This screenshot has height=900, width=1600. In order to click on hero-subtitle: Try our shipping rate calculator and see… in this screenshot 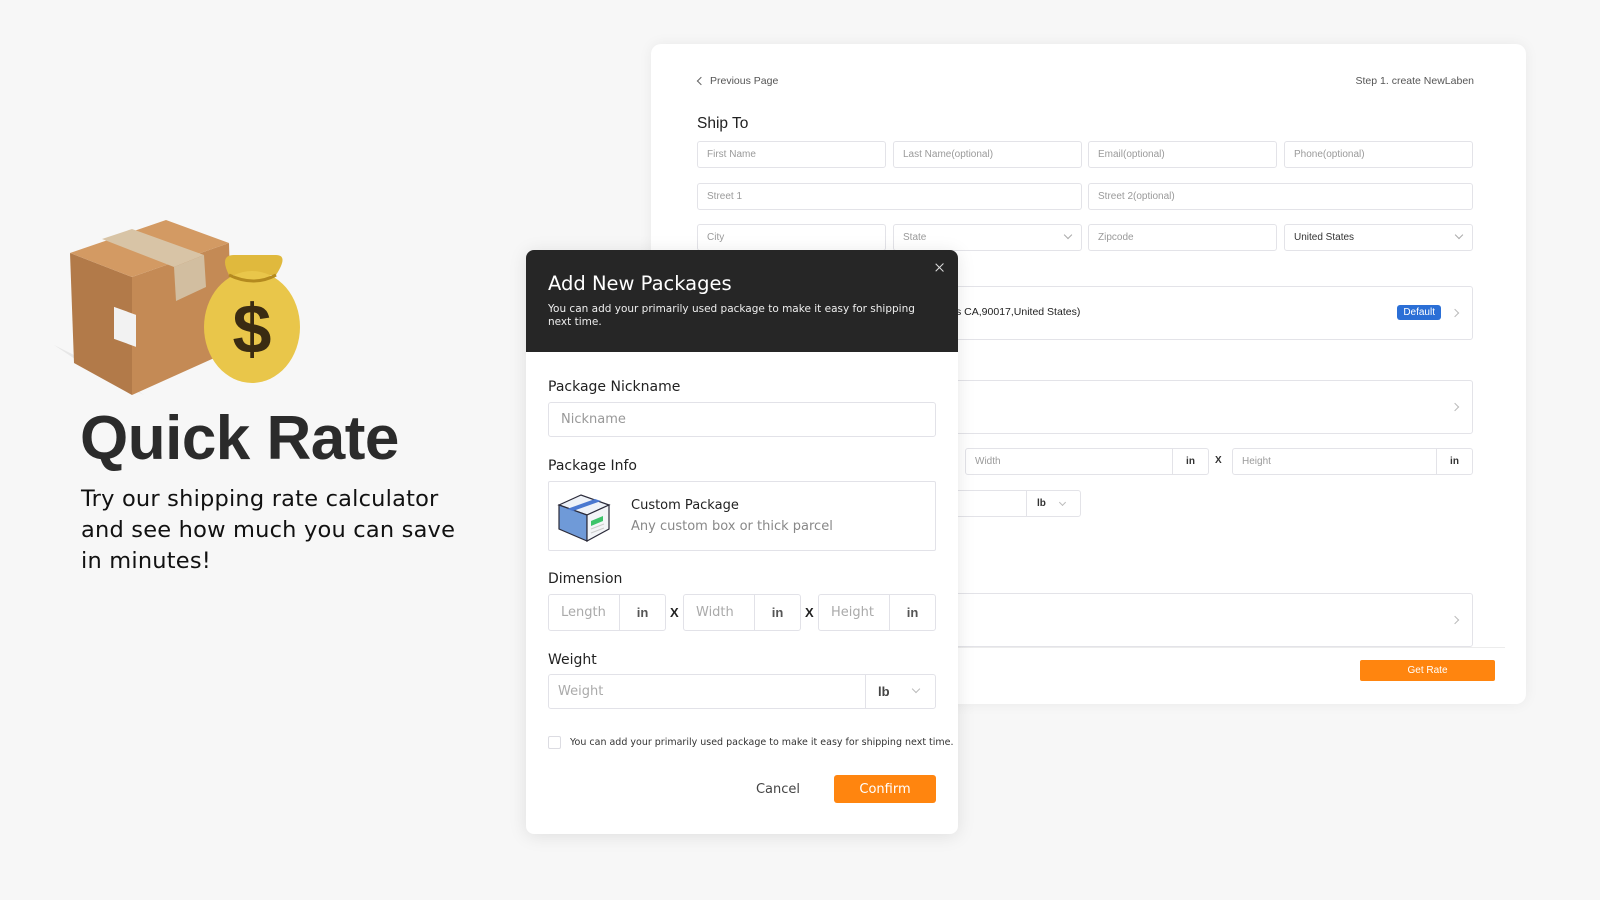, I will do `click(268, 530)`.